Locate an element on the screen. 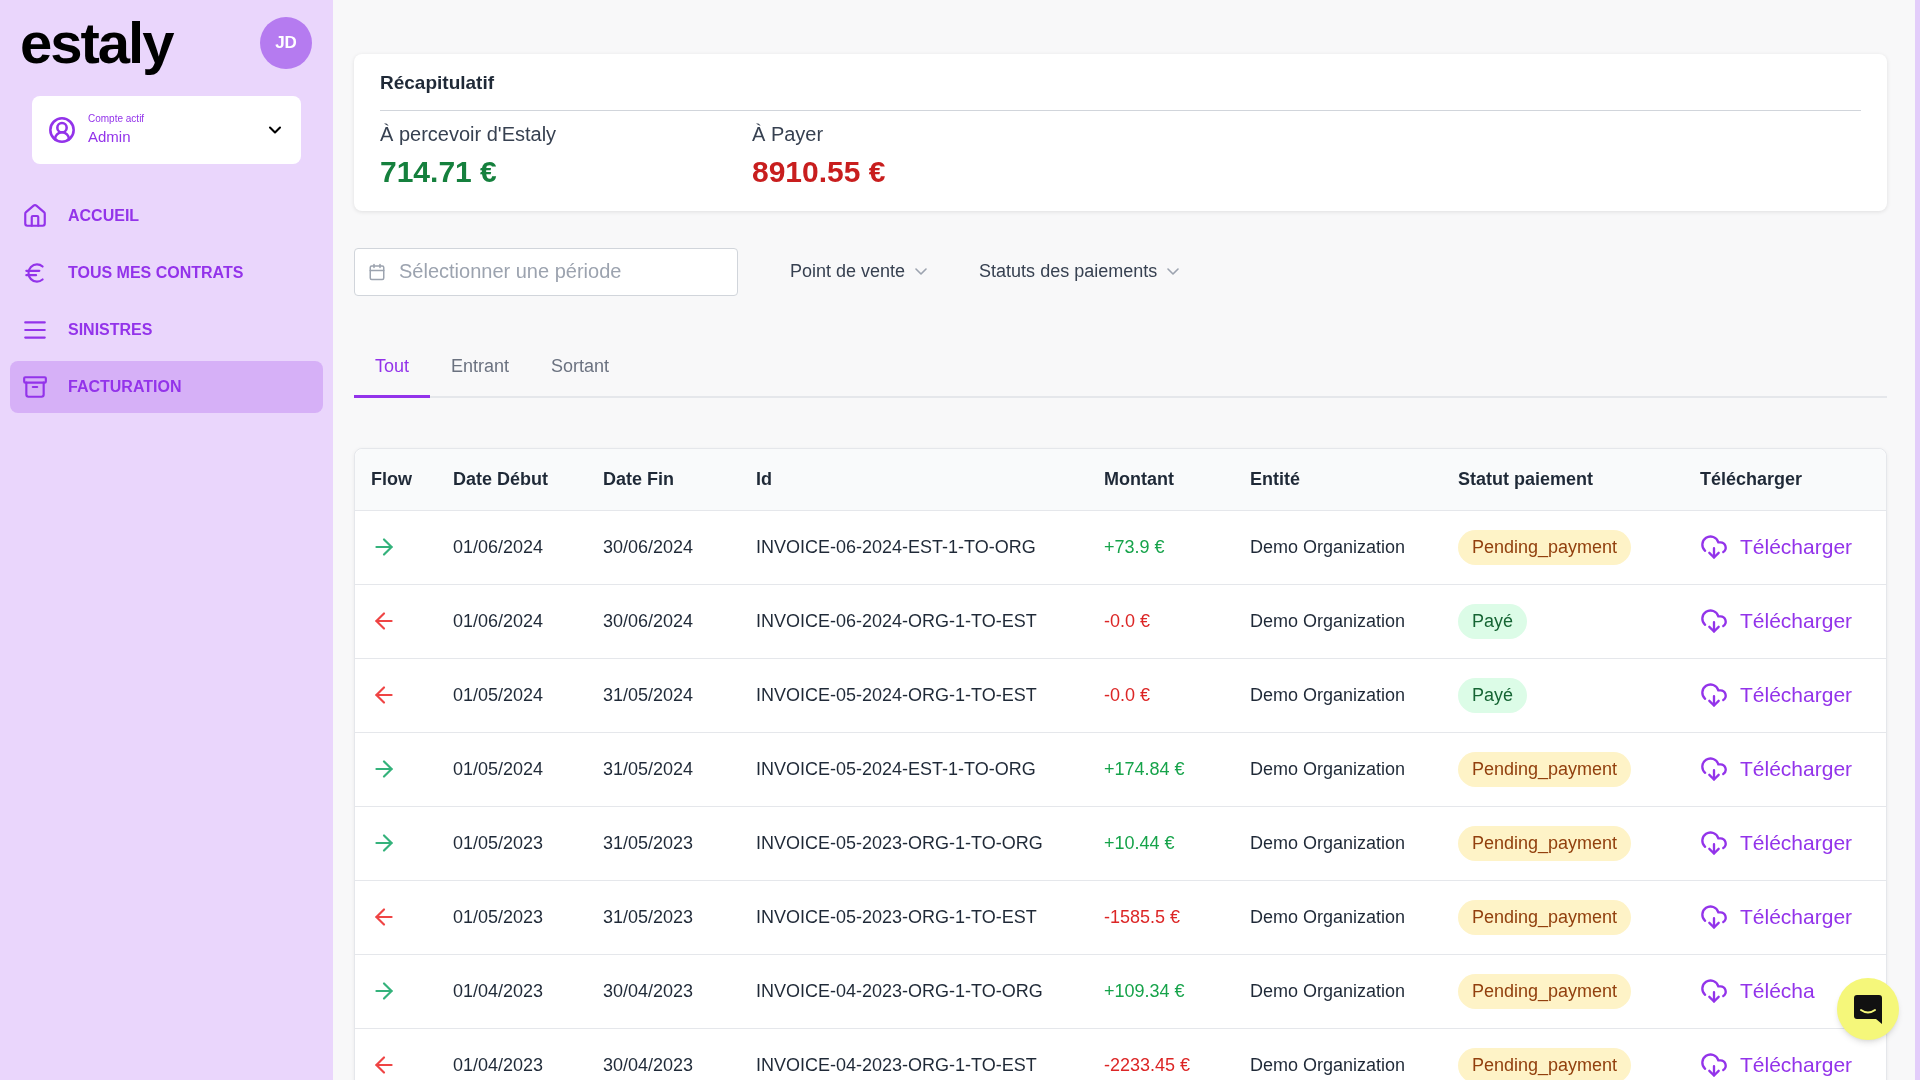 The width and height of the screenshot is (1920, 1080). amount-cell-text: +174.84 € is located at coordinates (1145, 769).